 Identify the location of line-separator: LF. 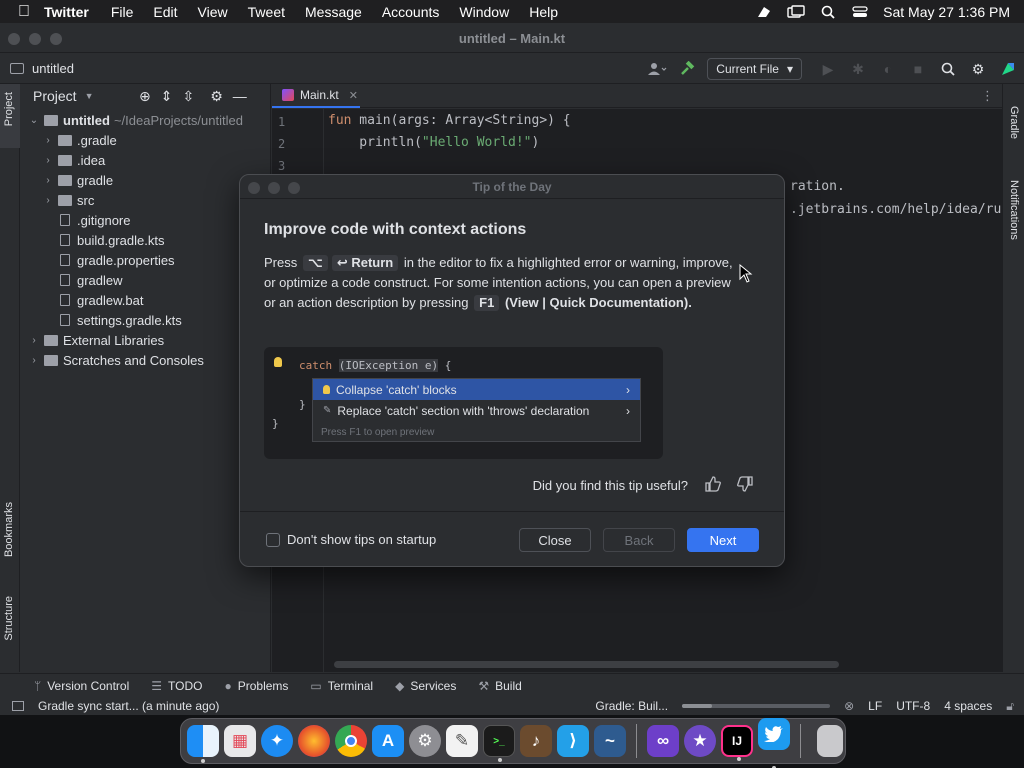
(875, 706).